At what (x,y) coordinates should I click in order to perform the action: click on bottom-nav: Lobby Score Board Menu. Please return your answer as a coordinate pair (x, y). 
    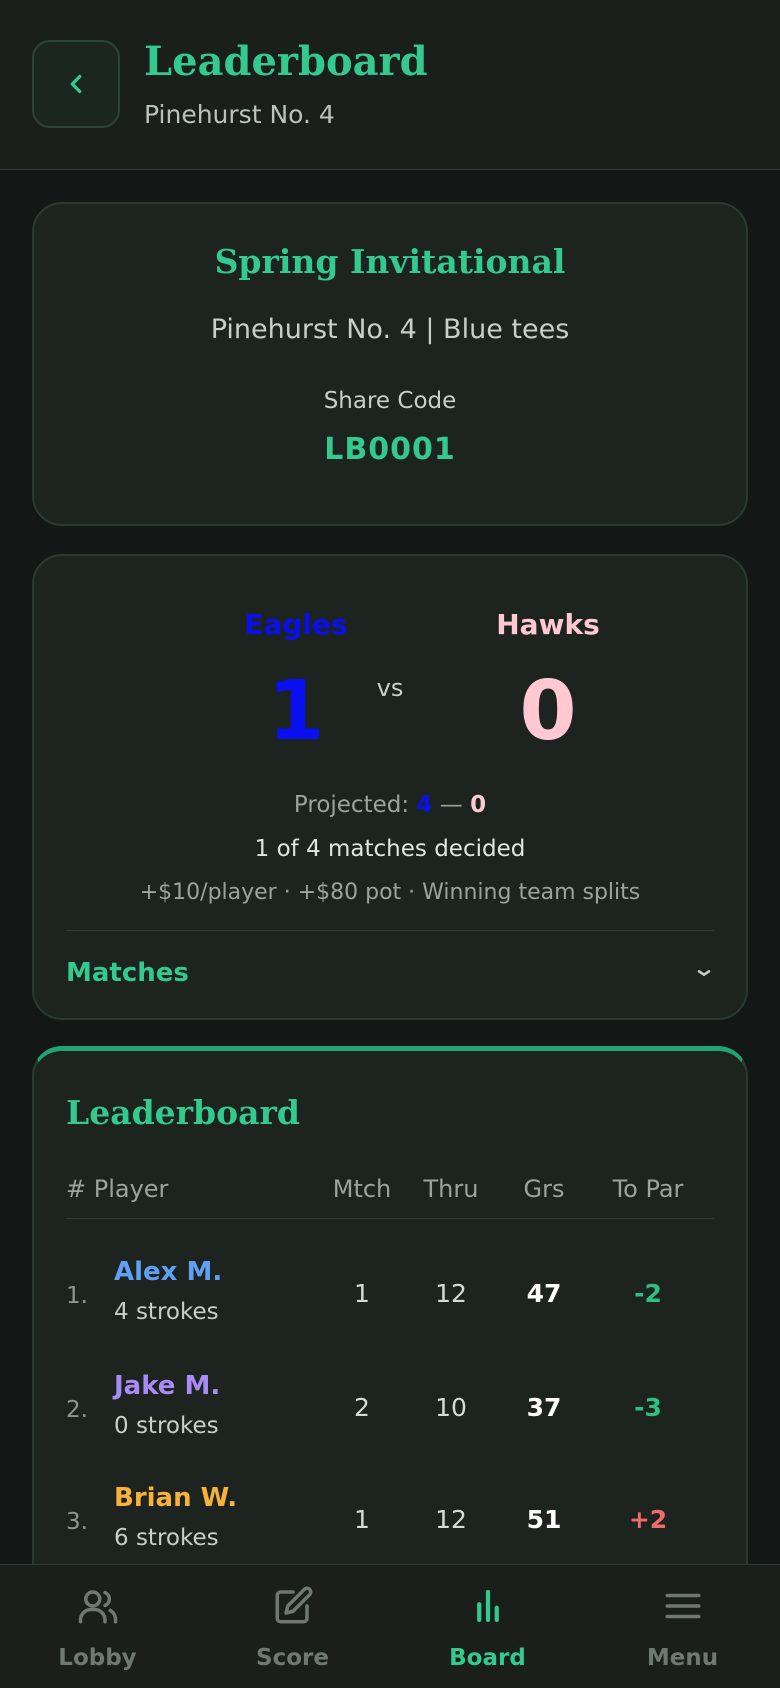
    Looking at the image, I should click on (390, 1626).